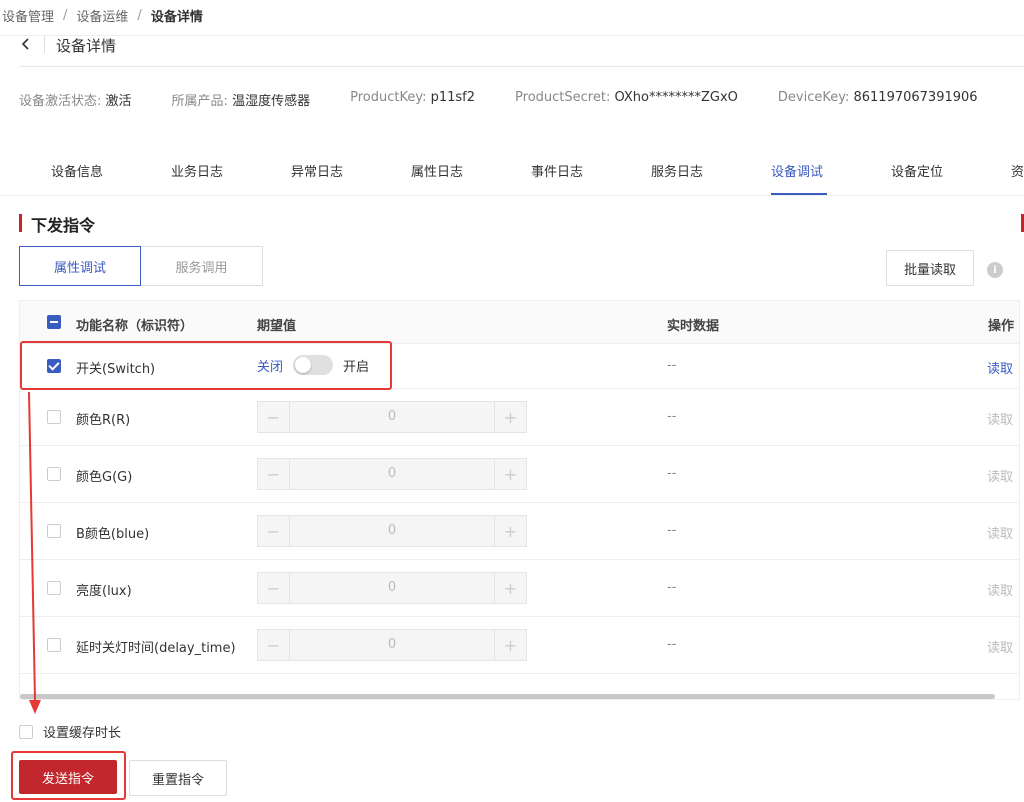 Image resolution: width=1024 pixels, height=802 pixels. Describe the element at coordinates (26, 44) in the screenshot. I see `chevron-left-icon` at that location.